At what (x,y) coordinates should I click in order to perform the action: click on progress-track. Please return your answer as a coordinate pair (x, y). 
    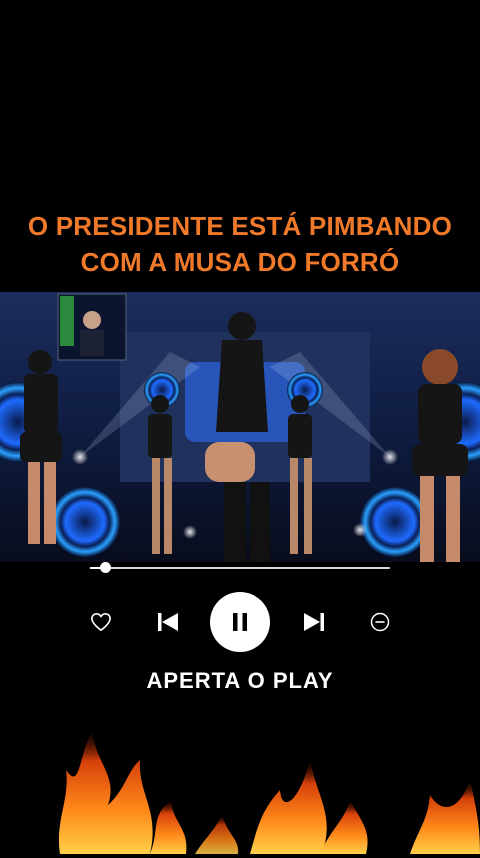
    Looking at the image, I should click on (240, 568).